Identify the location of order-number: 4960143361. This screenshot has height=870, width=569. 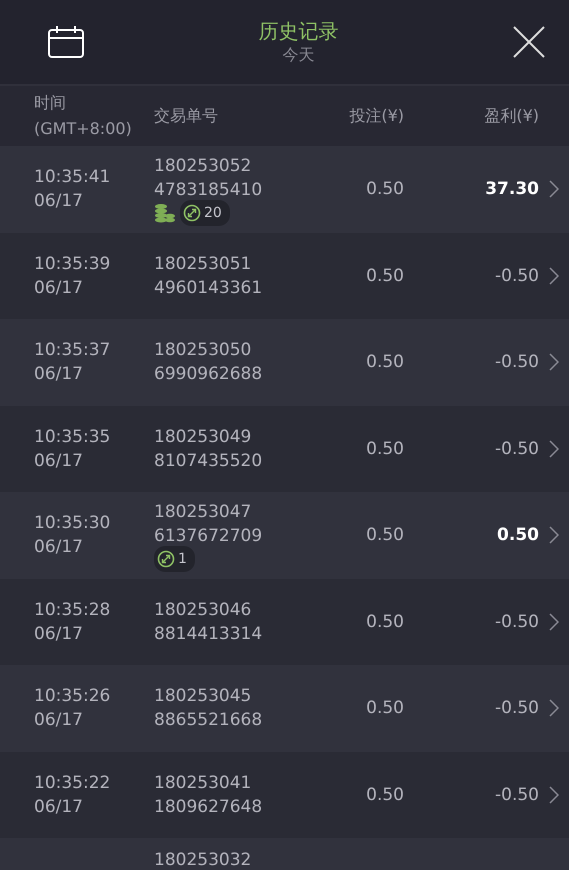
(209, 288).